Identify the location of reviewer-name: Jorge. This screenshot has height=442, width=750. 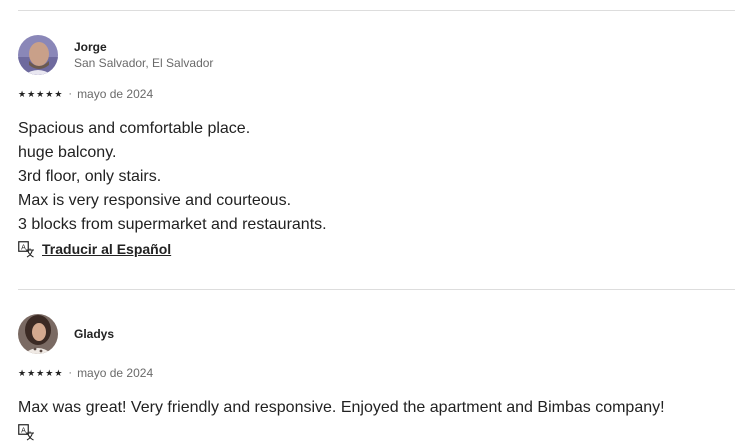
(90, 47).